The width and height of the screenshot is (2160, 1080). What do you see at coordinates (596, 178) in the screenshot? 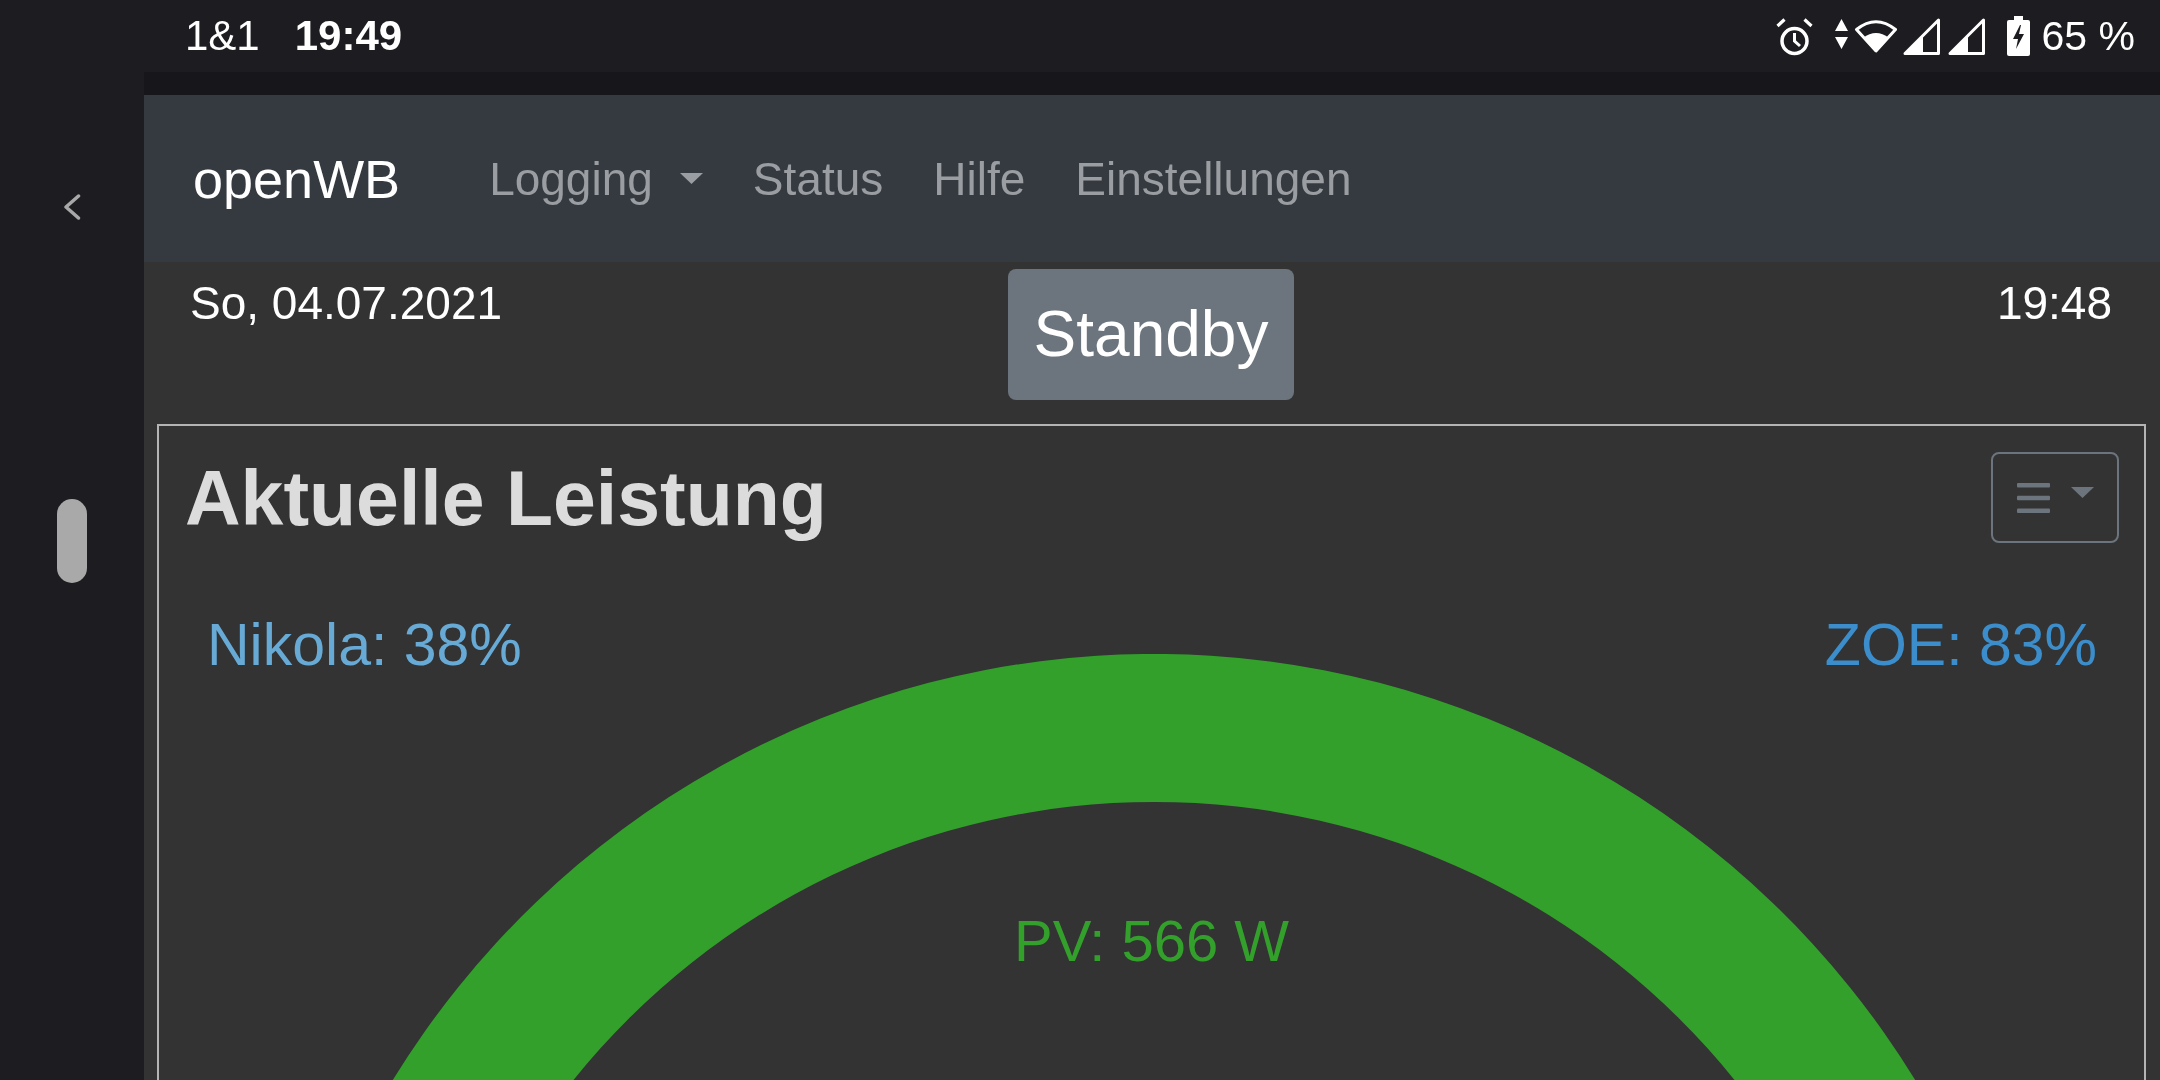
I see `nav-link: Logging` at bounding box center [596, 178].